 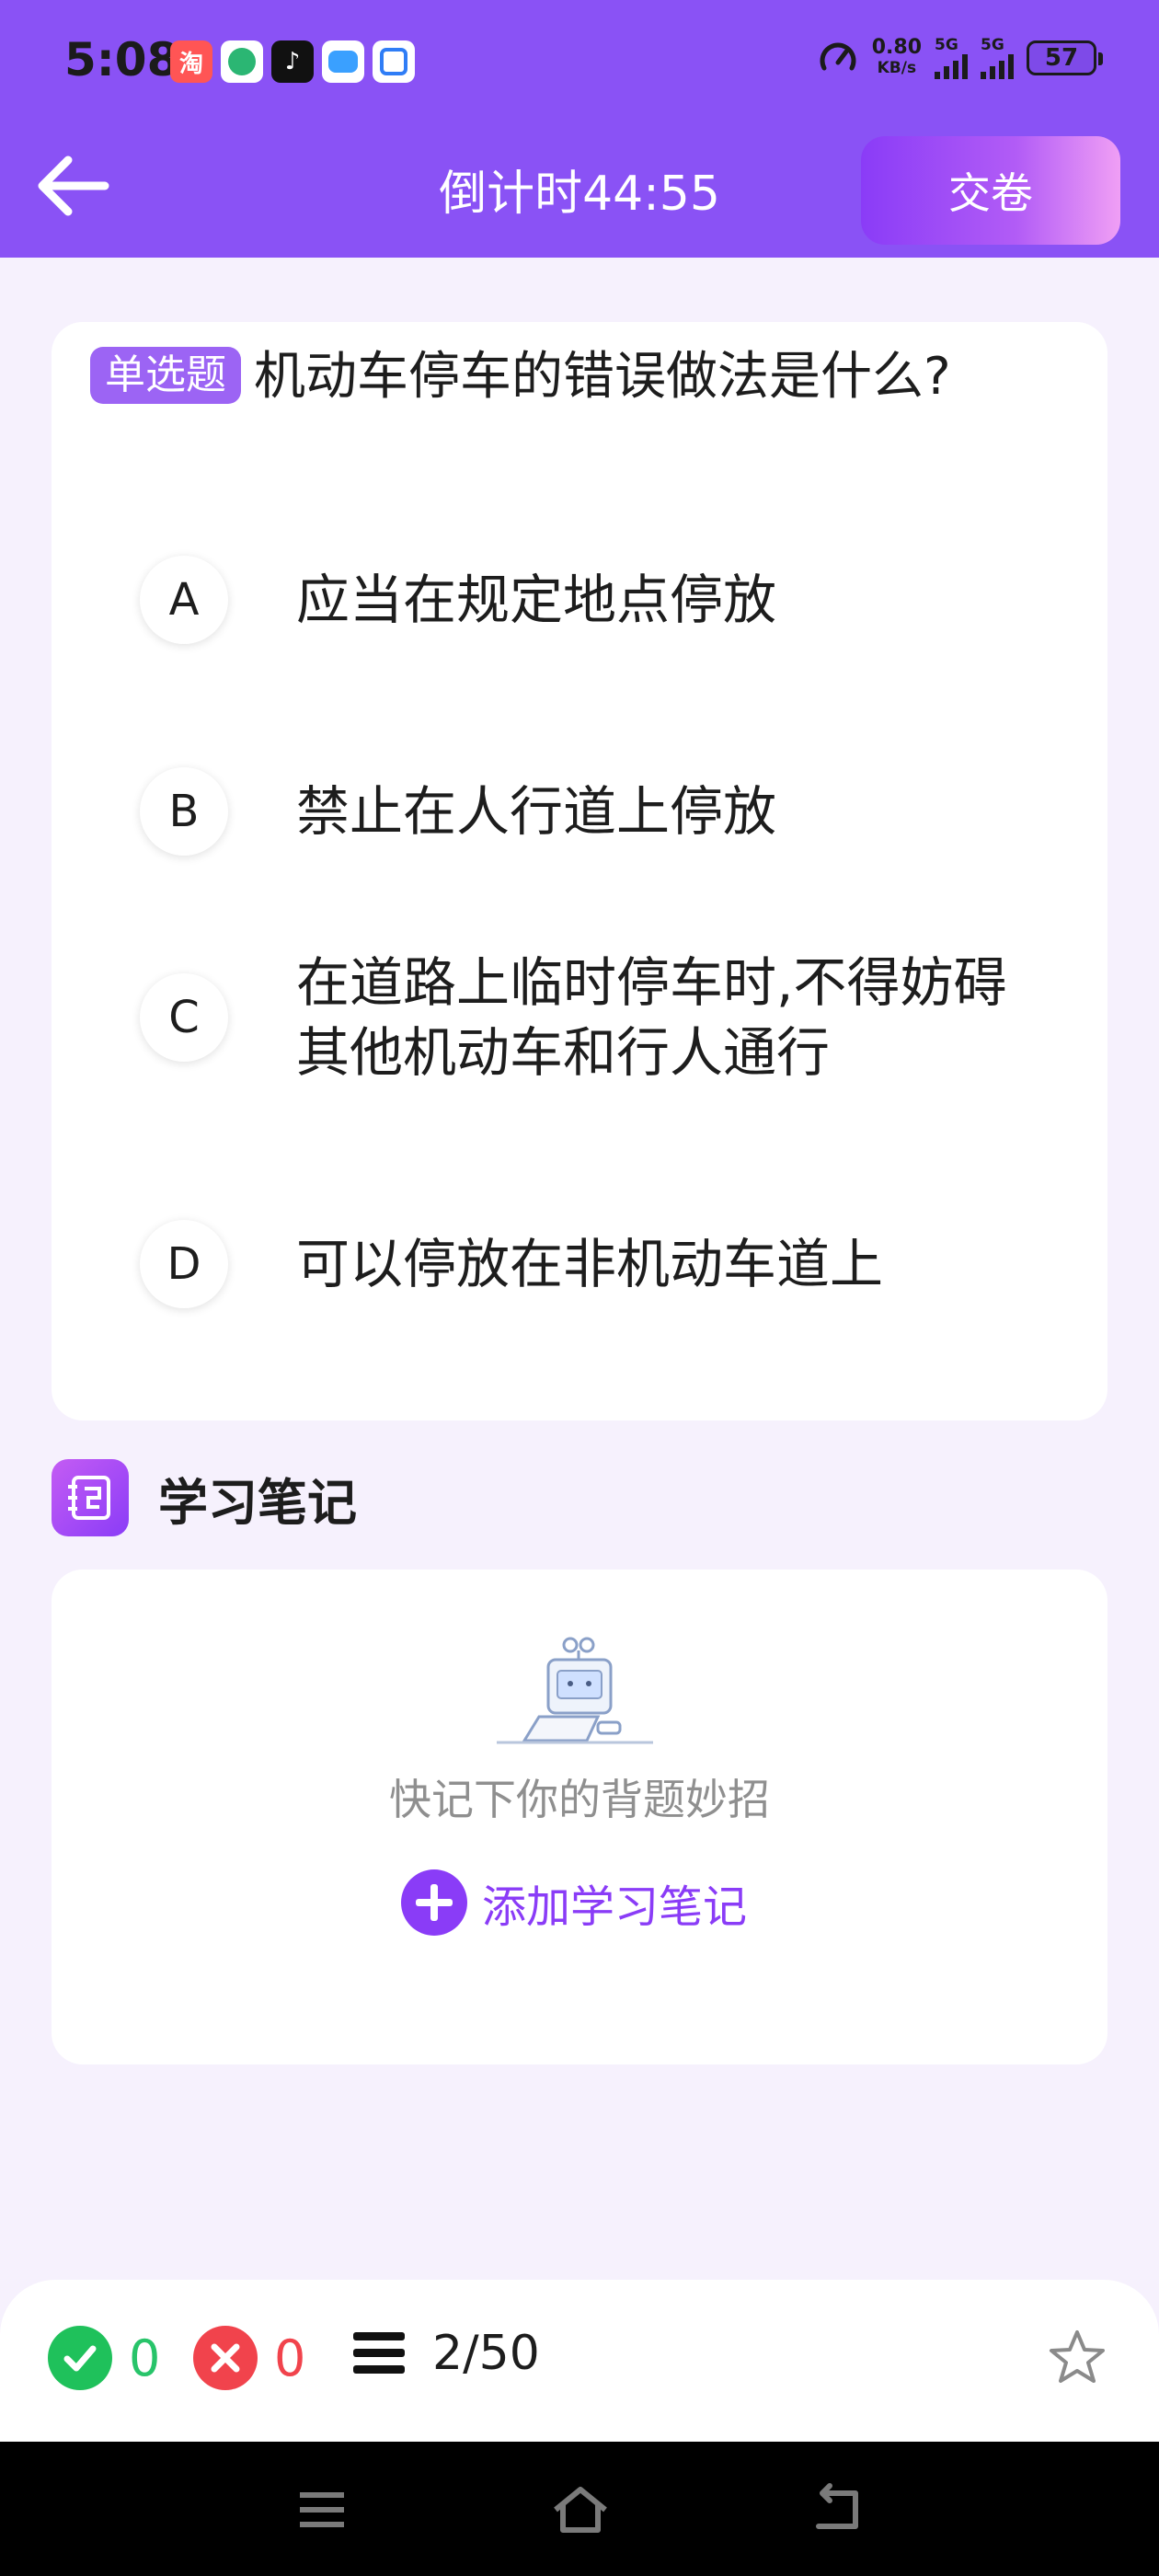 What do you see at coordinates (121, 59) in the screenshot?
I see `status-time: 5:08` at bounding box center [121, 59].